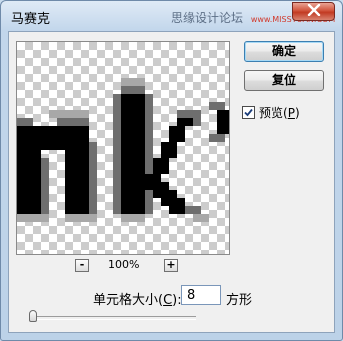 This screenshot has width=343, height=341. Describe the element at coordinates (124, 264) in the screenshot. I see `zoom-level: 100%` at that location.